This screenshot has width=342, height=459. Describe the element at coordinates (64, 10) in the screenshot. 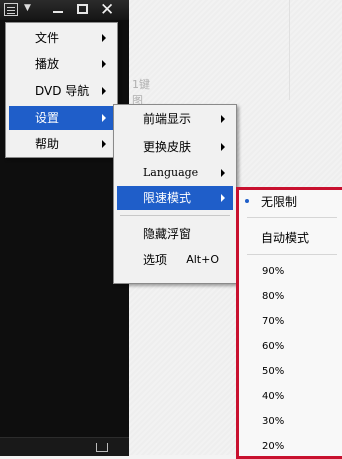

I see `title-bar: ▼ ✕` at that location.